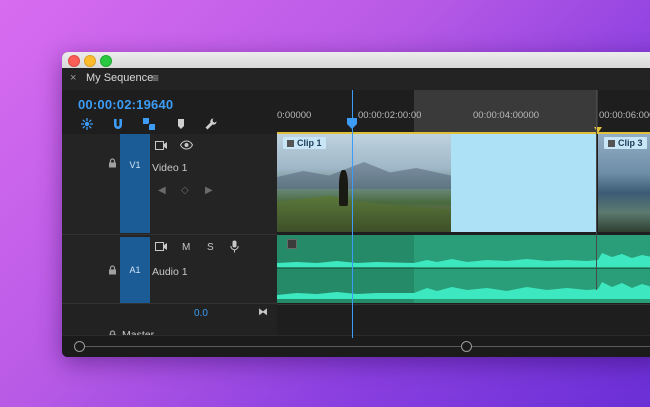 The height and width of the screenshot is (407, 650). What do you see at coordinates (211, 124) in the screenshot?
I see `wrench-settings-icon` at bounding box center [211, 124].